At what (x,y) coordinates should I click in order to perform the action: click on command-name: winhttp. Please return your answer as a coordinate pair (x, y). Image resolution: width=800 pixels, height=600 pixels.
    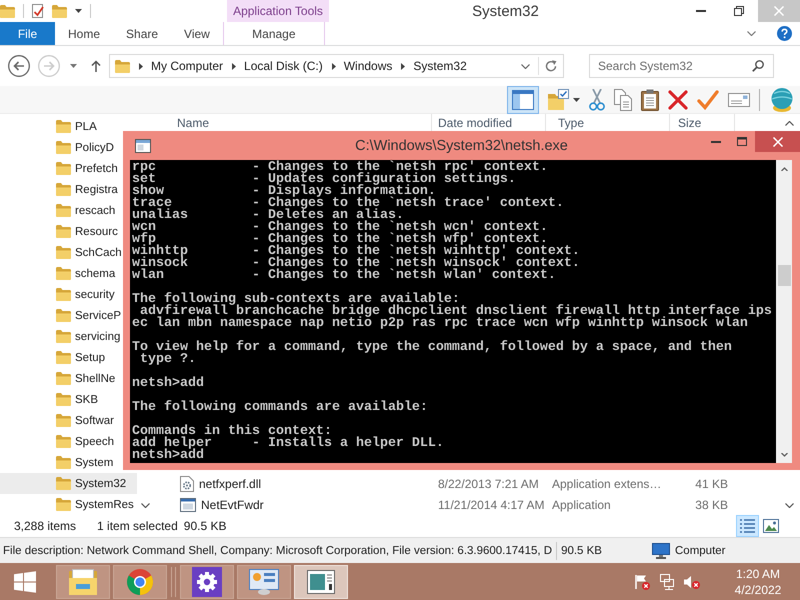
    Looking at the image, I should click on (160, 252).